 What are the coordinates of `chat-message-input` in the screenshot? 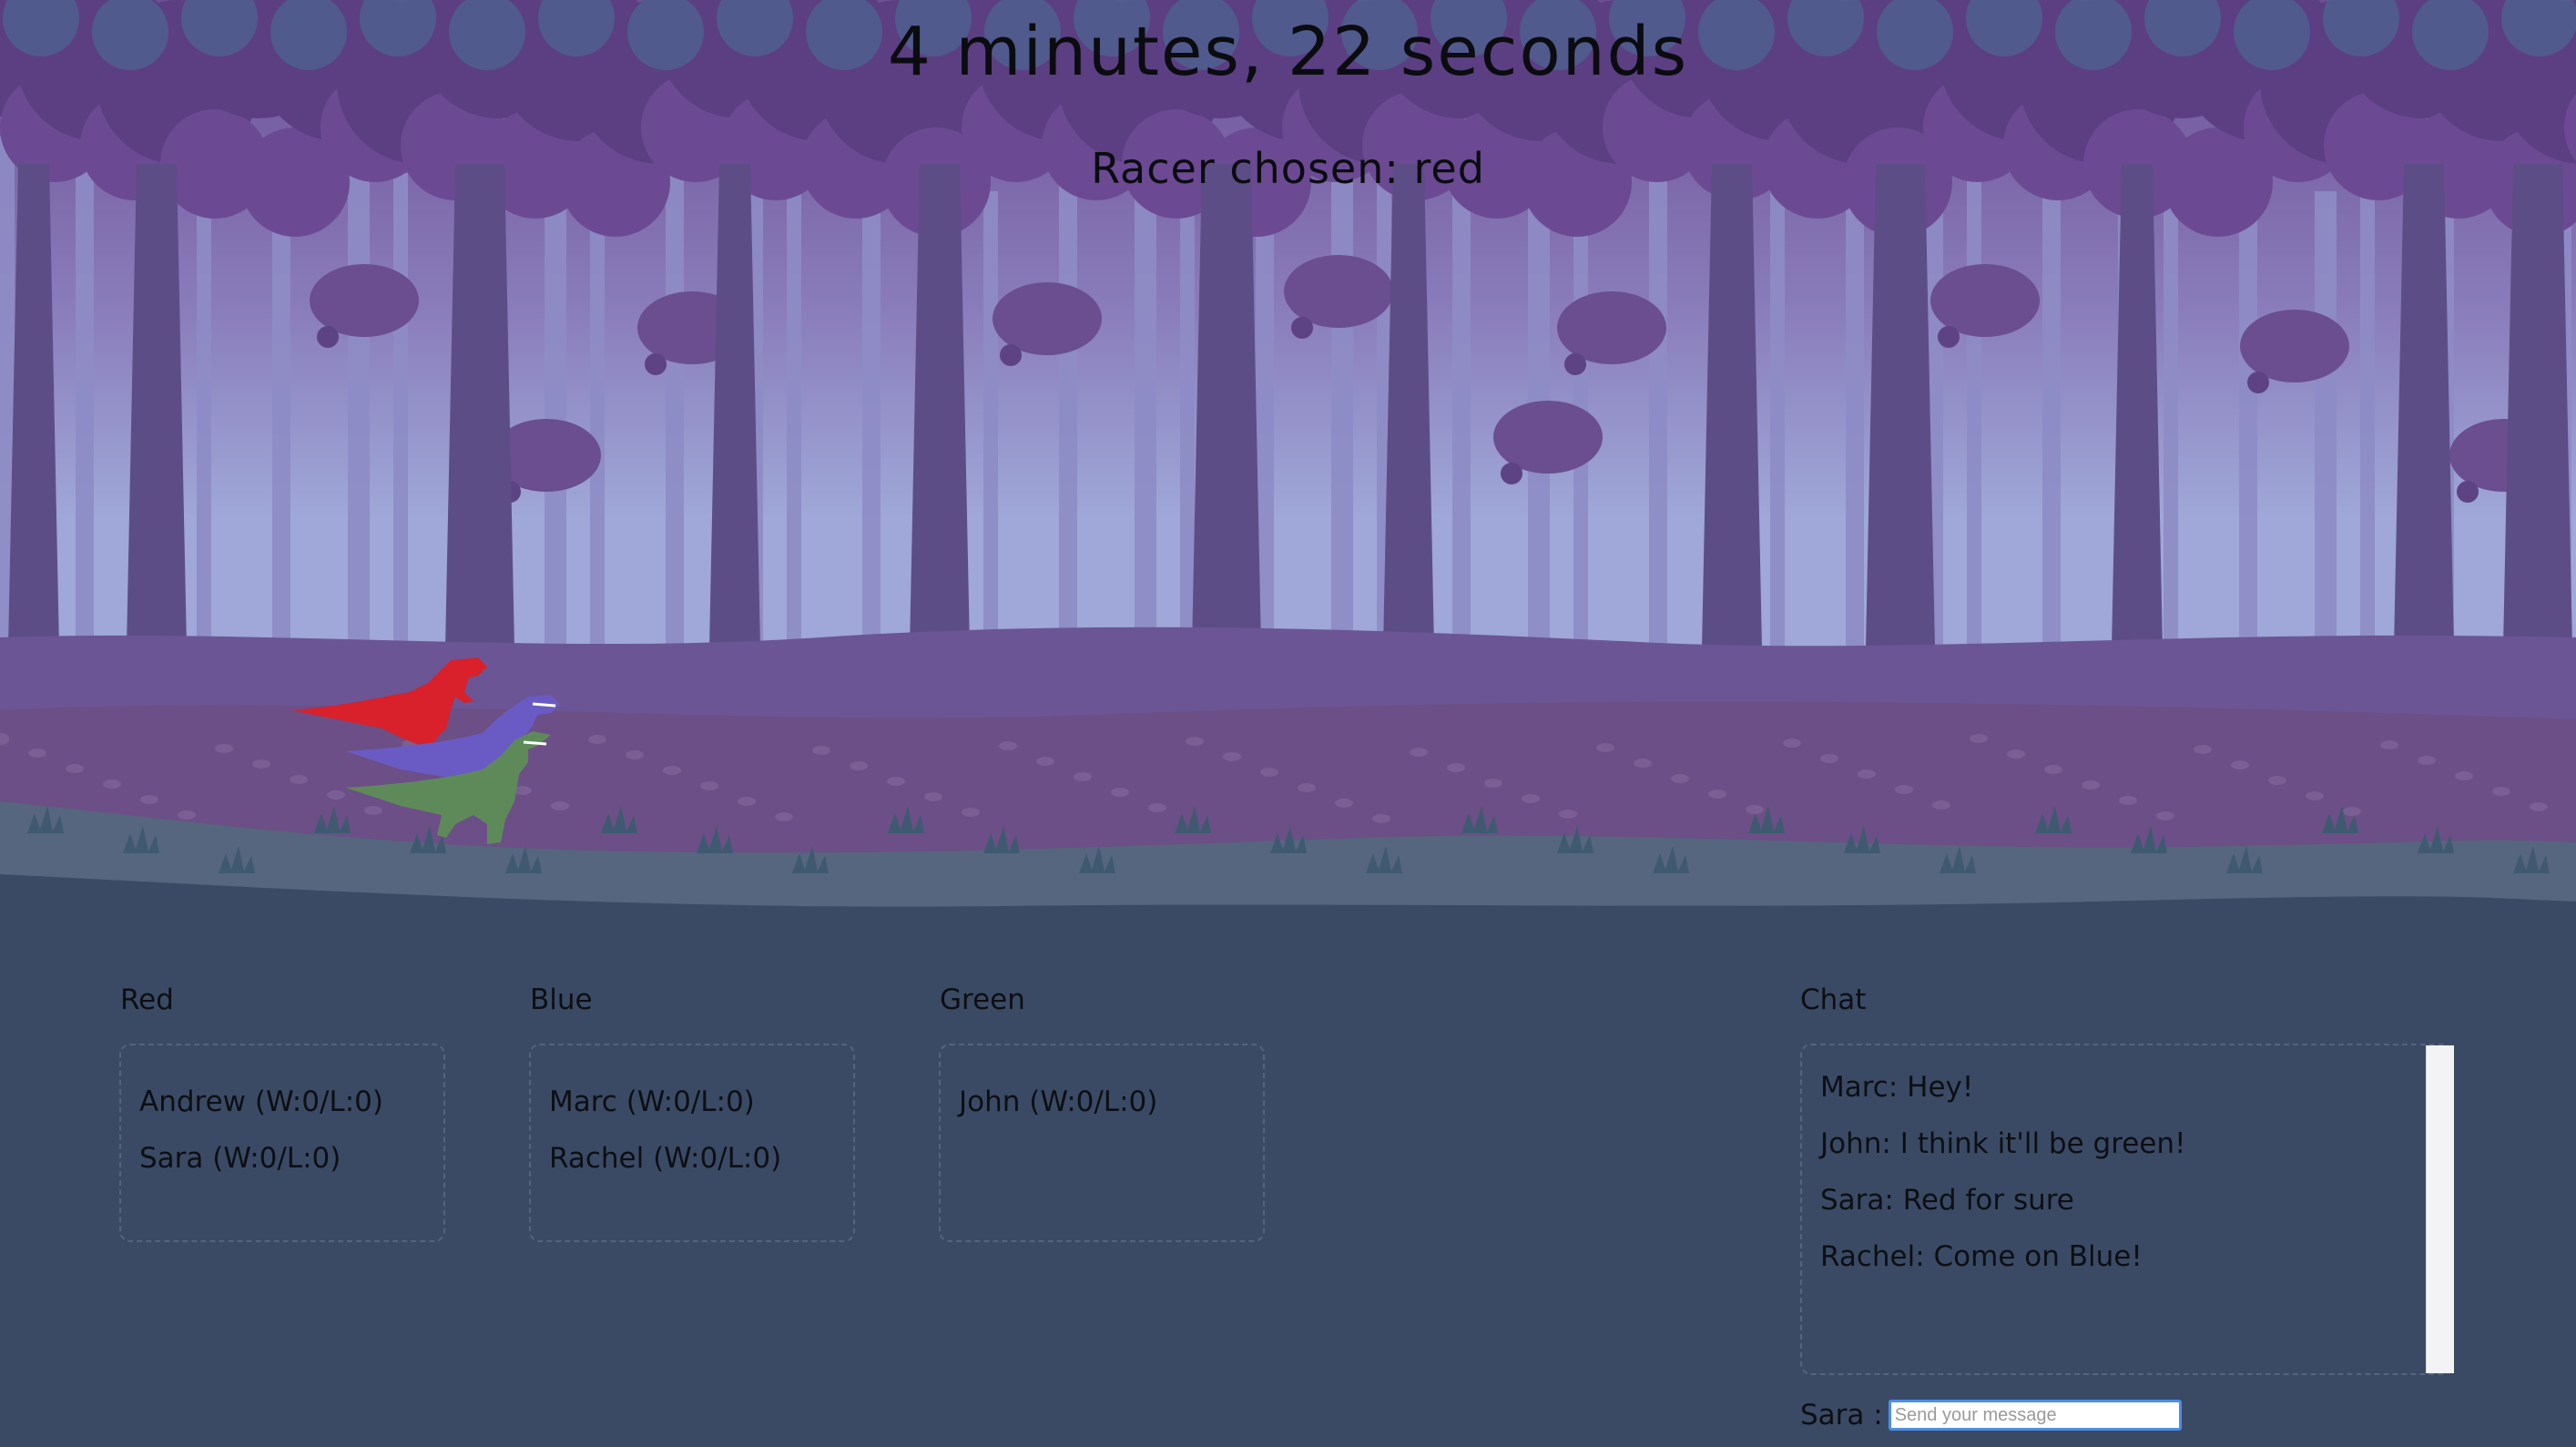 It's located at (2035, 1415).